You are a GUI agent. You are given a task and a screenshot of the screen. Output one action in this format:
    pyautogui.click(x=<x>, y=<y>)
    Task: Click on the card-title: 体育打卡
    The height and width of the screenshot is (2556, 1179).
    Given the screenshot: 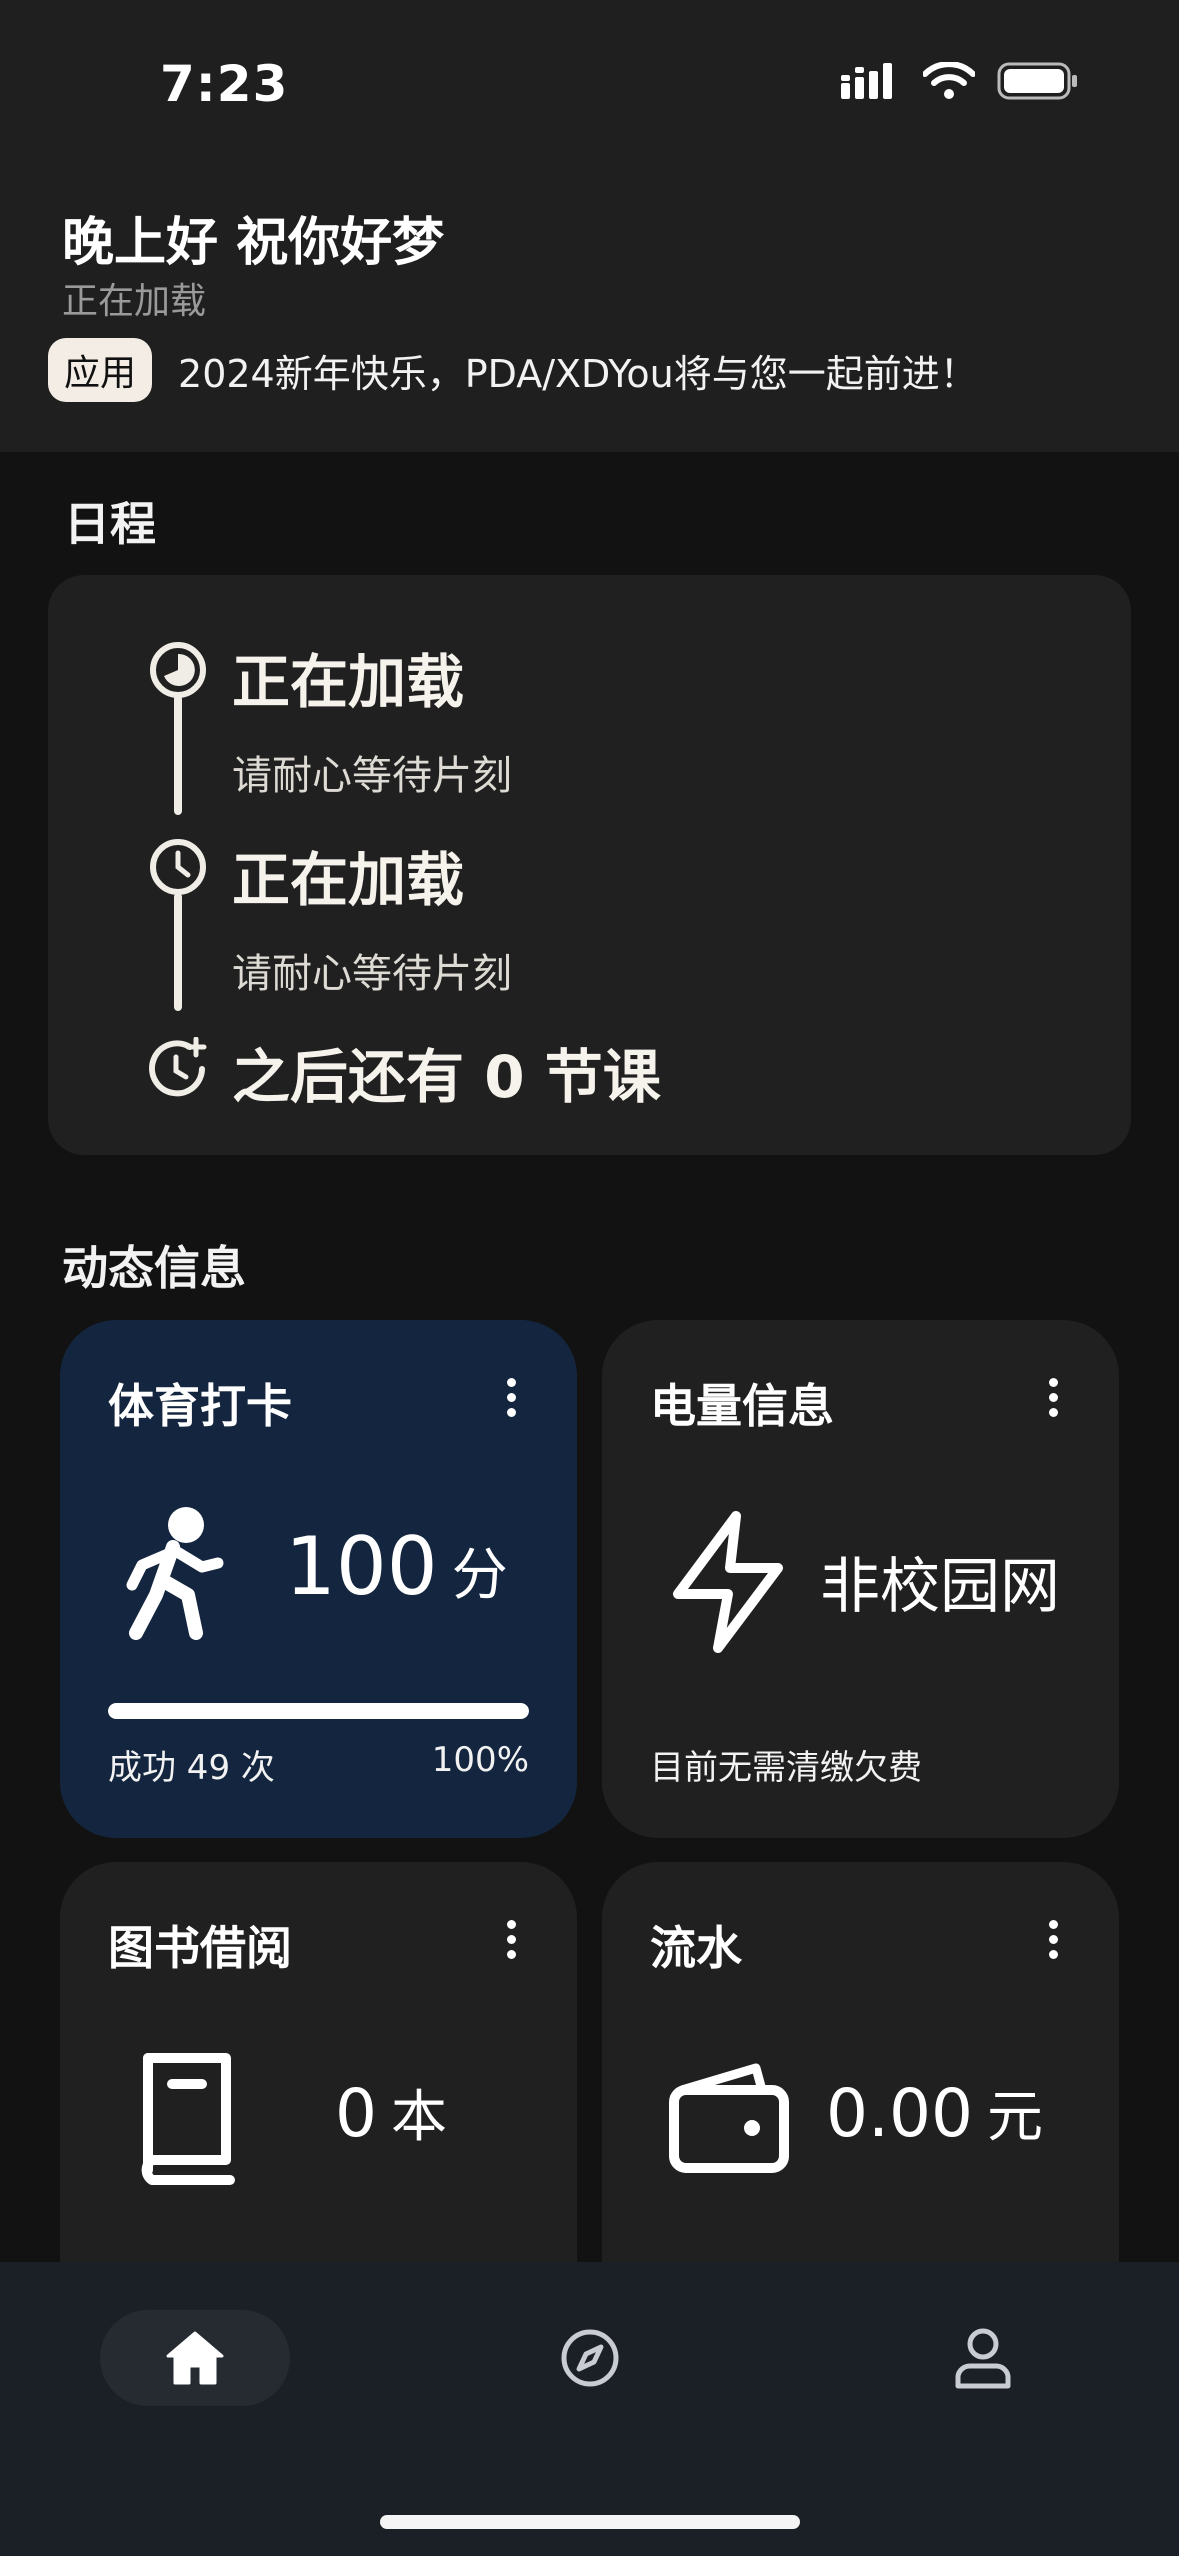 What is the action you would take?
    pyautogui.click(x=200, y=1406)
    